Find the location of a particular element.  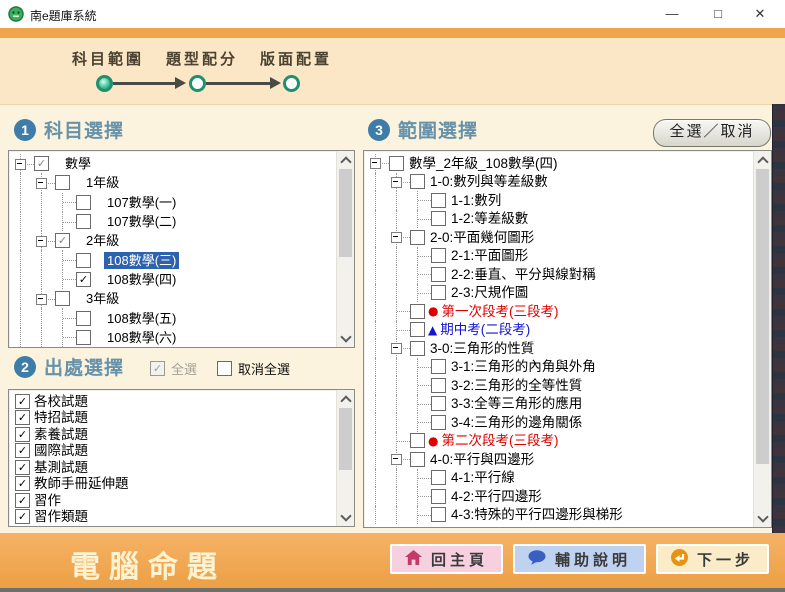

tree-node-label: 4-3:特殊的平行四邊形與梯形 is located at coordinates (537, 514).